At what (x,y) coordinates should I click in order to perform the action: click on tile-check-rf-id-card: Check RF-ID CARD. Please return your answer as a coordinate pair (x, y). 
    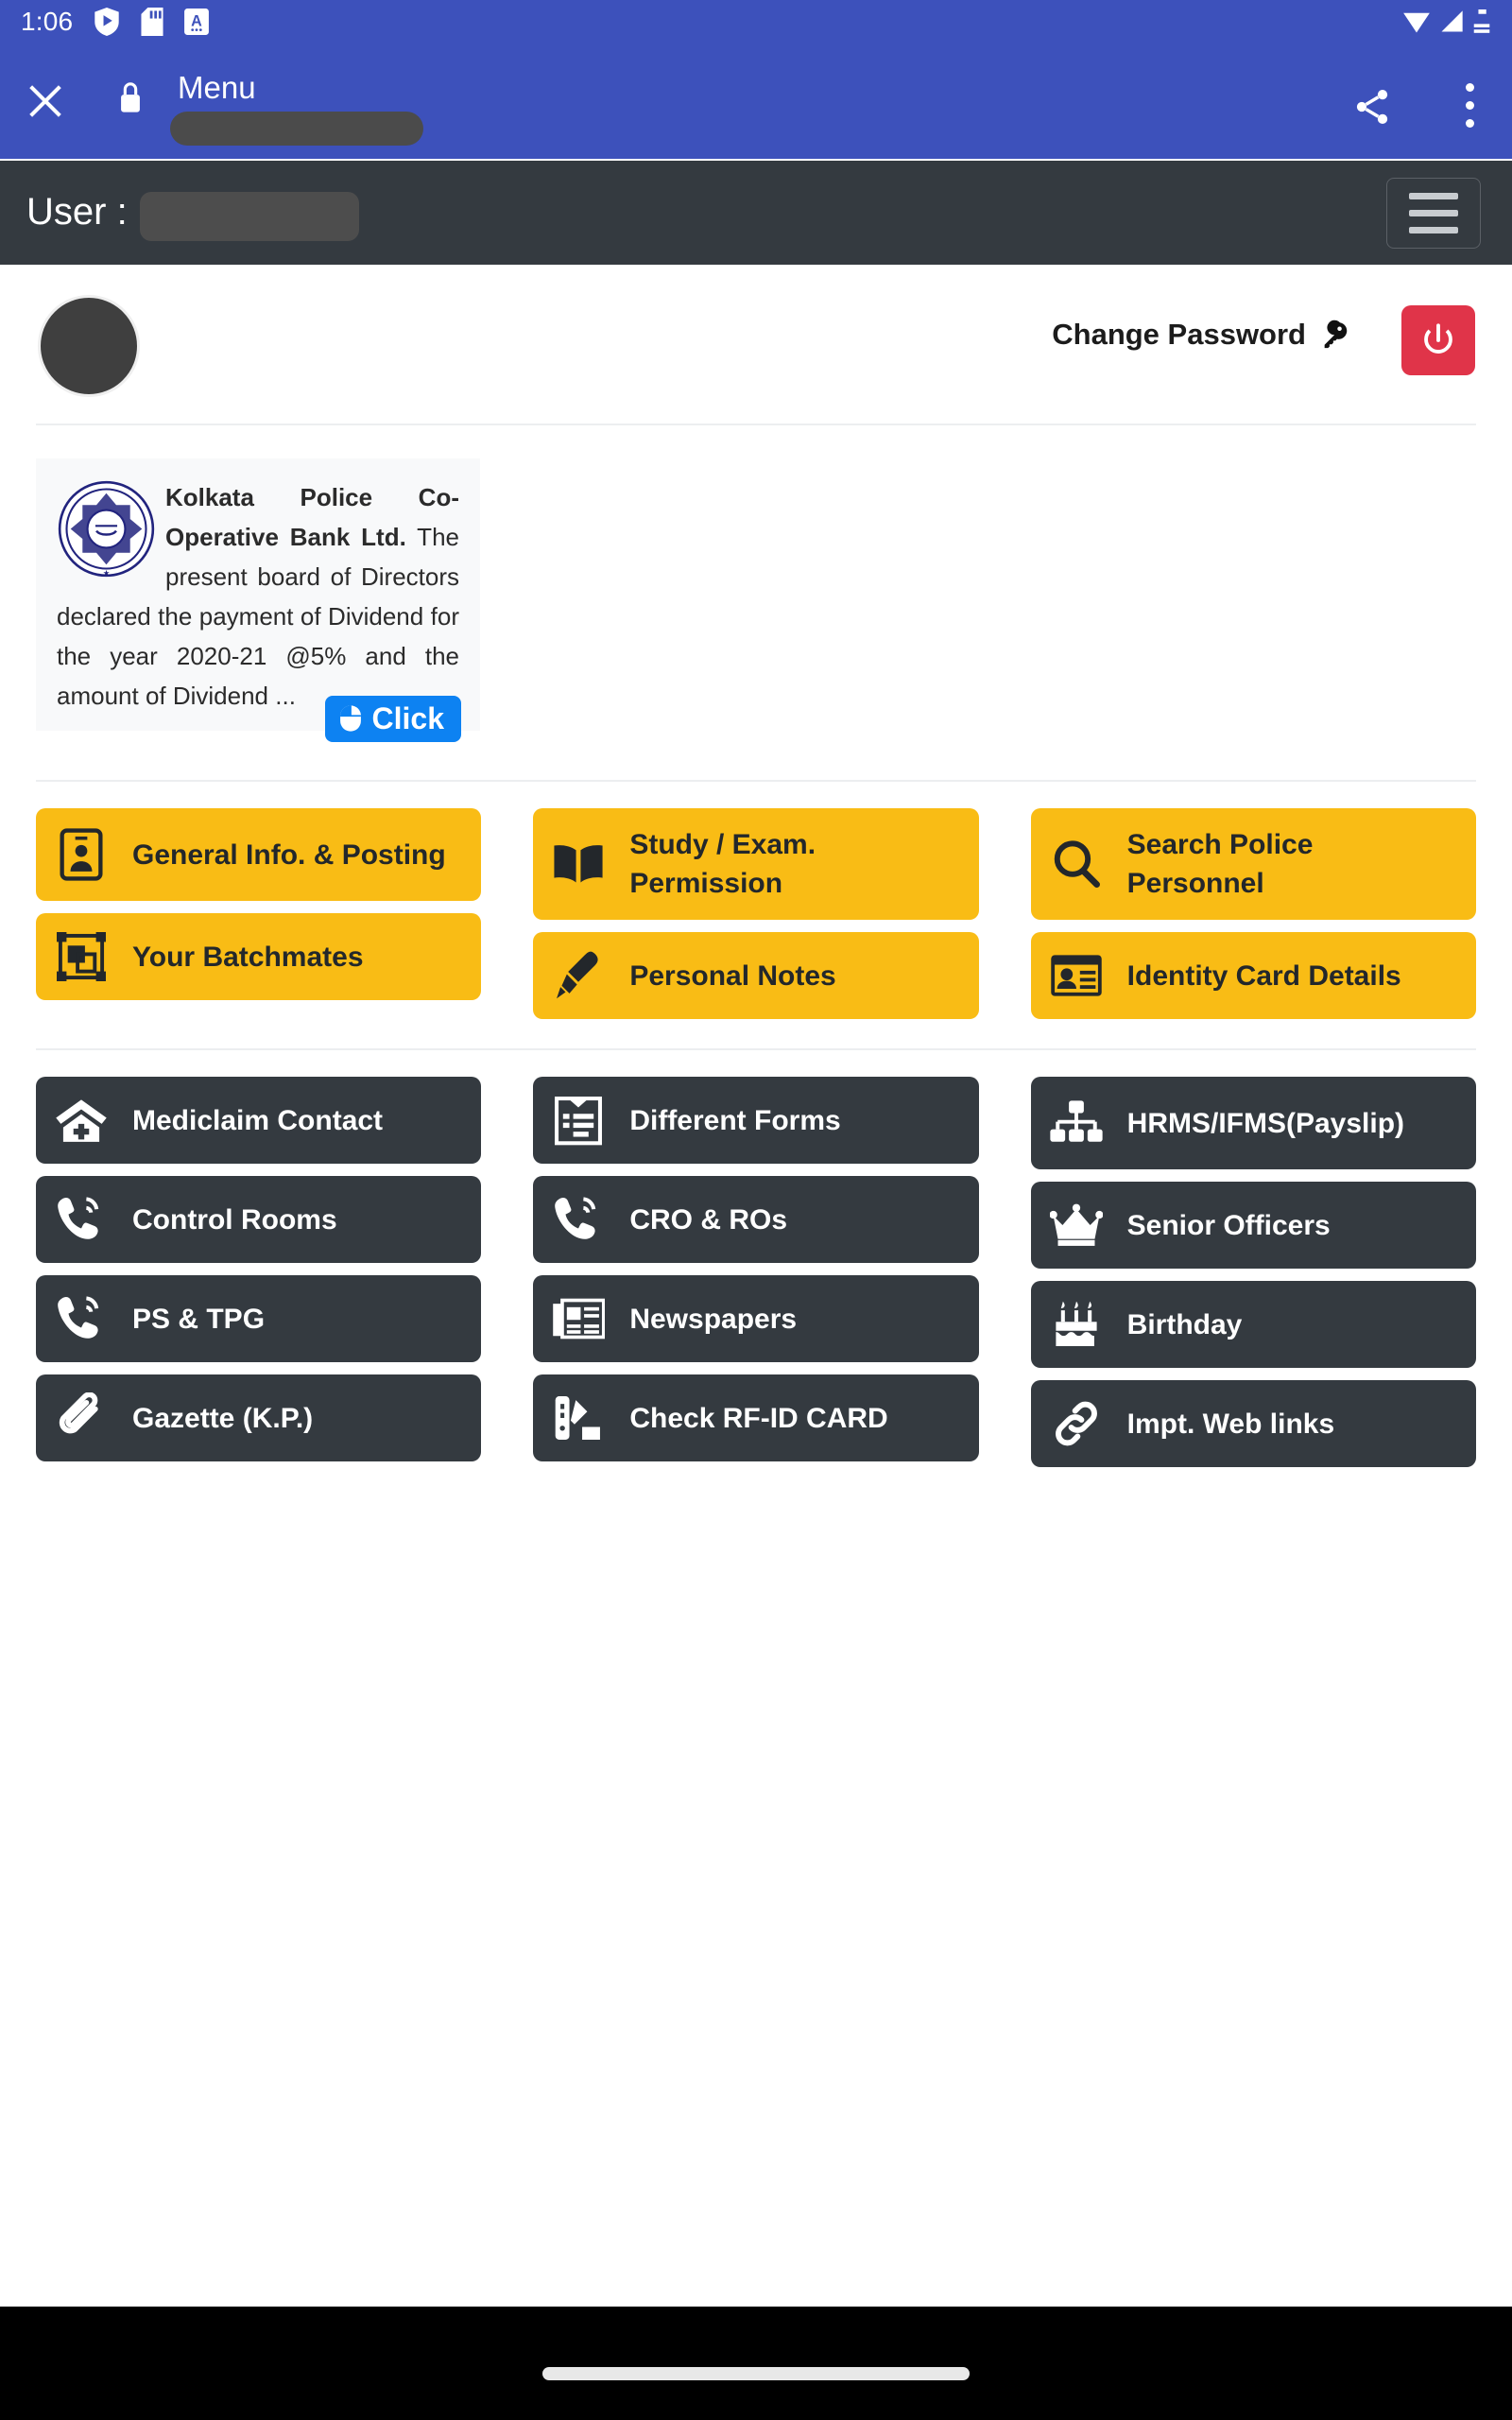
    Looking at the image, I should click on (756, 1417).